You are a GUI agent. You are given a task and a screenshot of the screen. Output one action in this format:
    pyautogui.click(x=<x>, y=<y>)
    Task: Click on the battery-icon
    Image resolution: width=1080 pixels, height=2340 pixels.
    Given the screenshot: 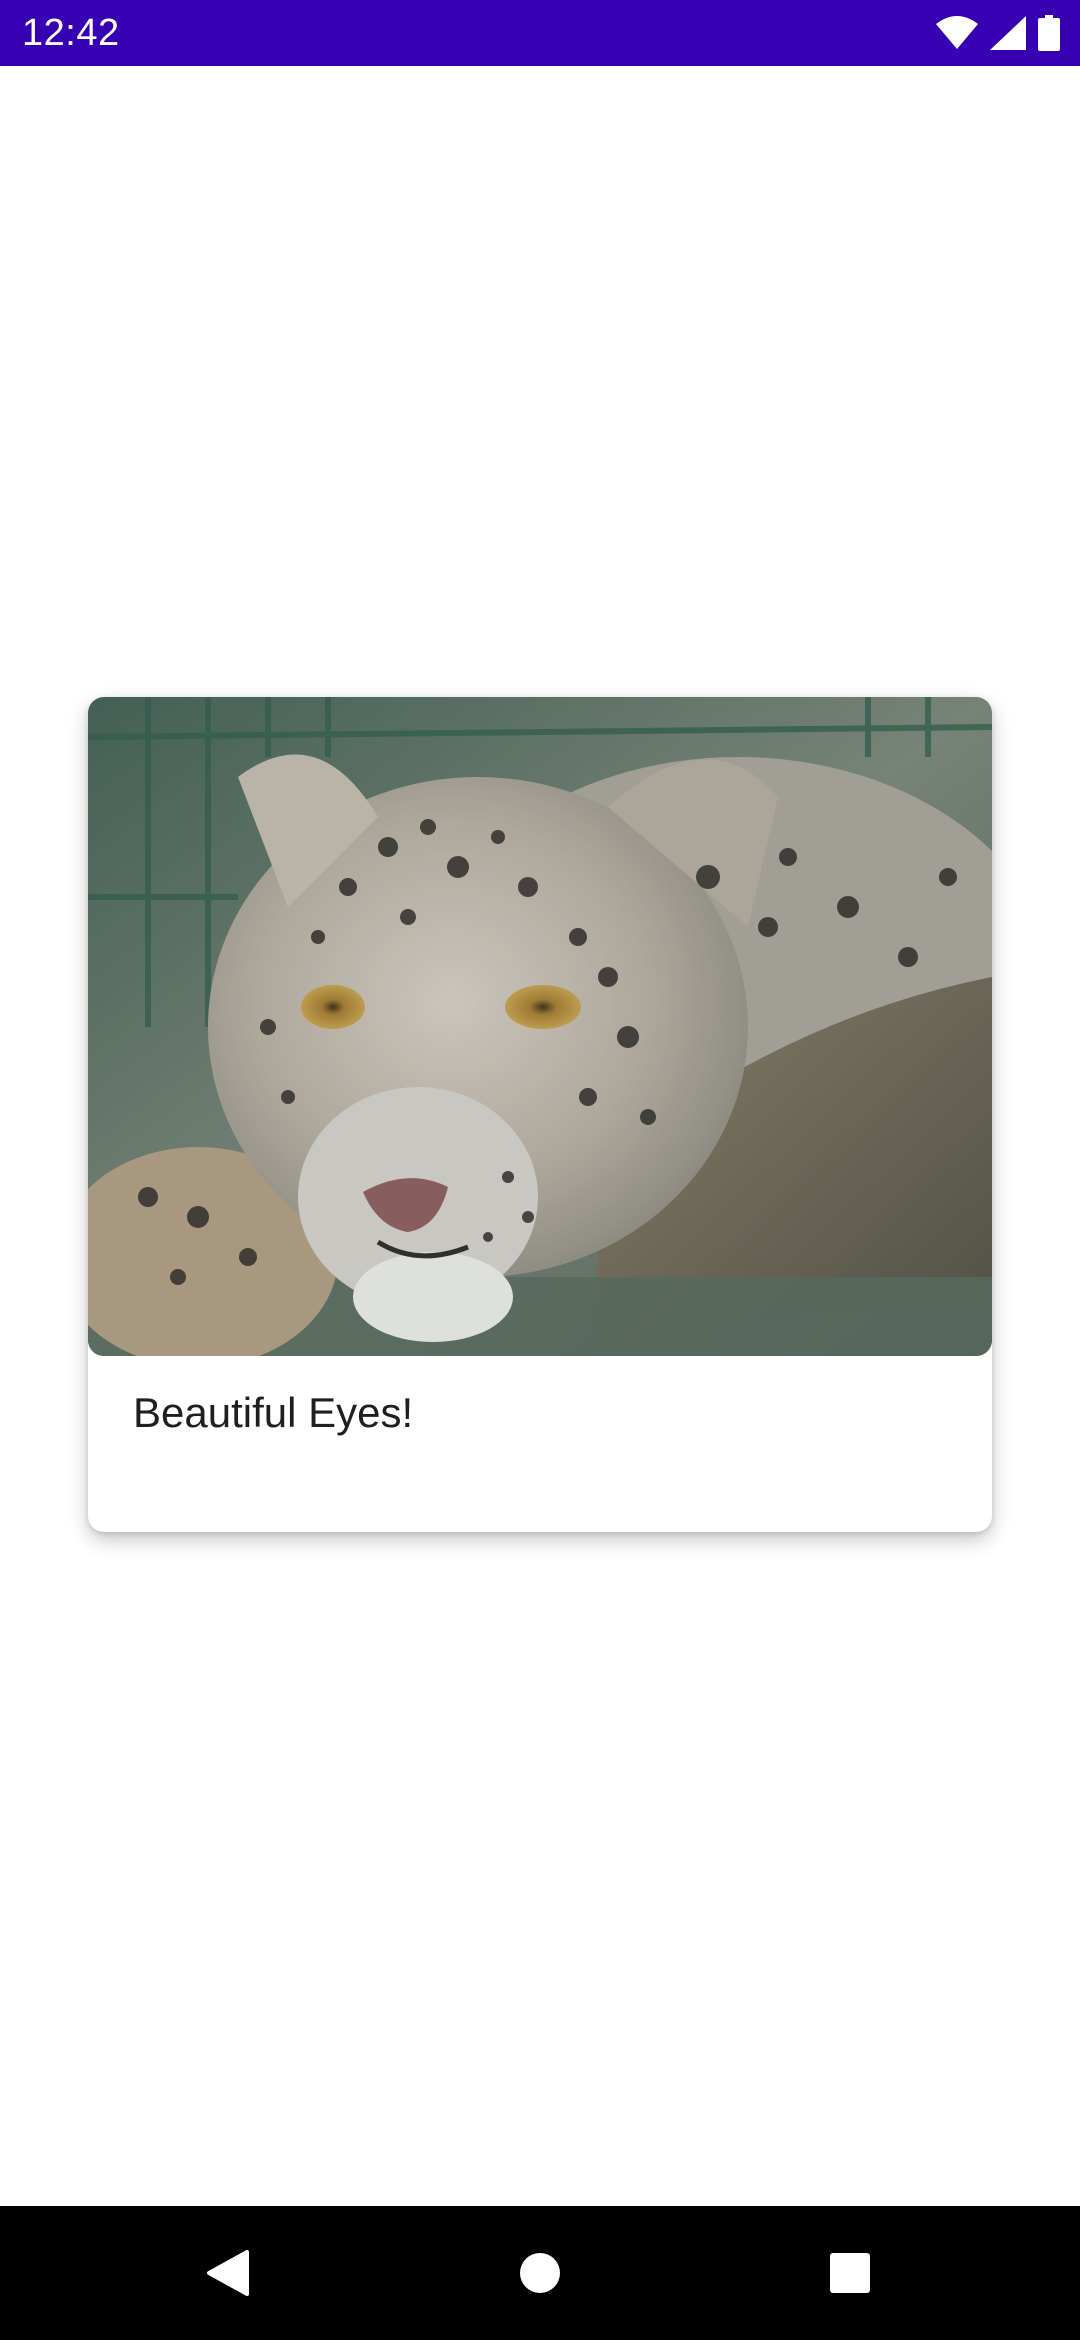 What is the action you would take?
    pyautogui.click(x=1049, y=33)
    